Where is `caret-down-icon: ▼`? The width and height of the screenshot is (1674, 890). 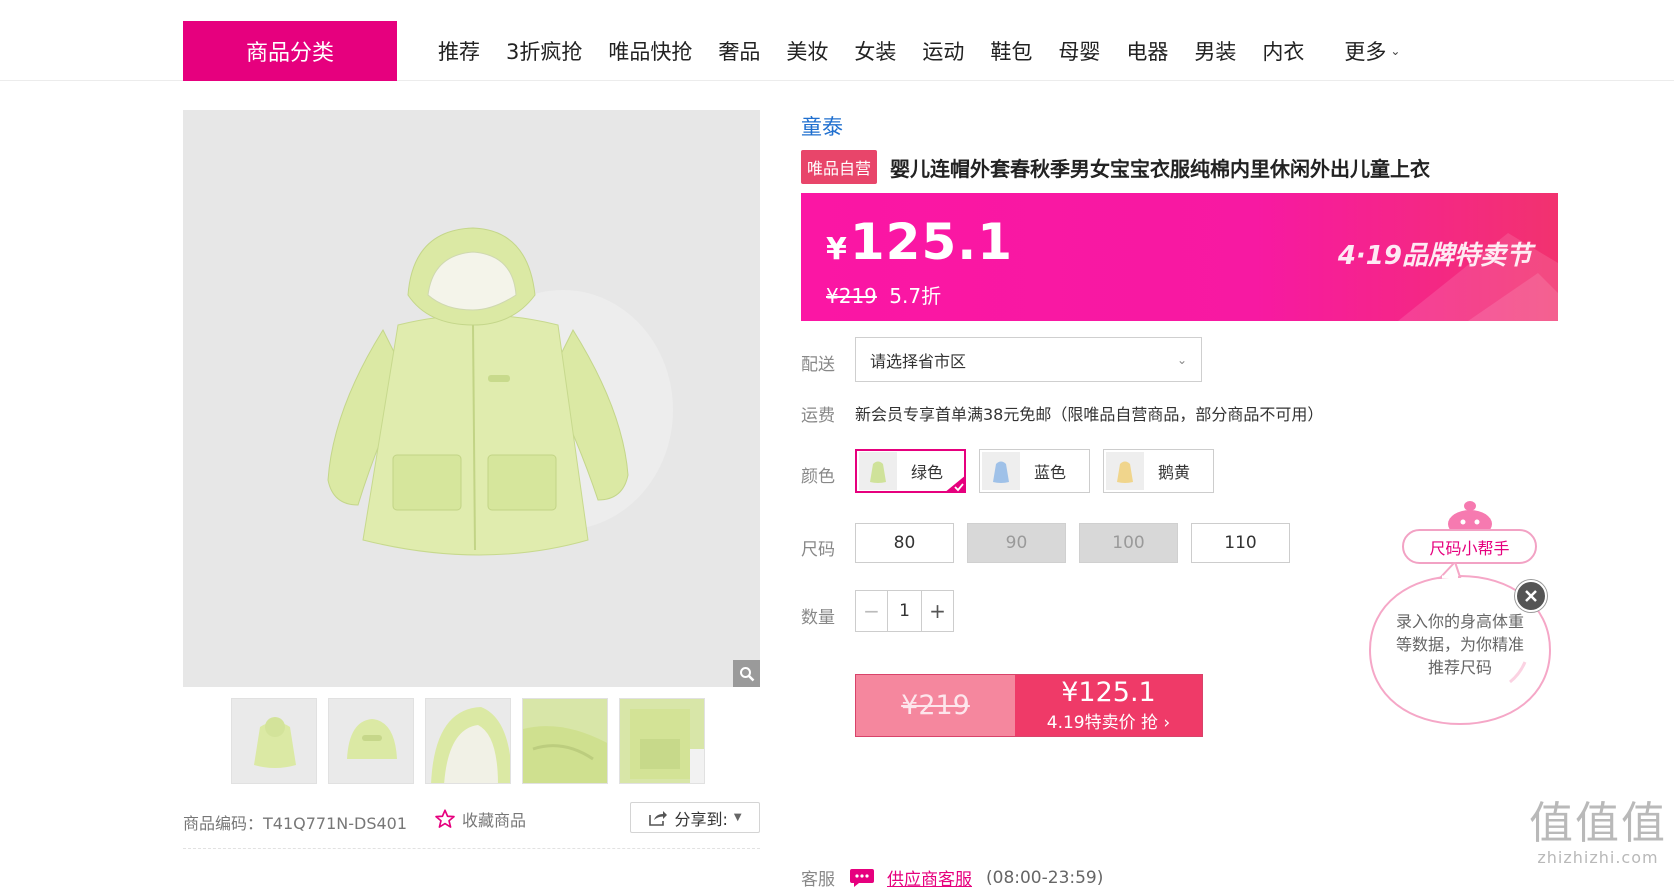 caret-down-icon: ▼ is located at coordinates (737, 817).